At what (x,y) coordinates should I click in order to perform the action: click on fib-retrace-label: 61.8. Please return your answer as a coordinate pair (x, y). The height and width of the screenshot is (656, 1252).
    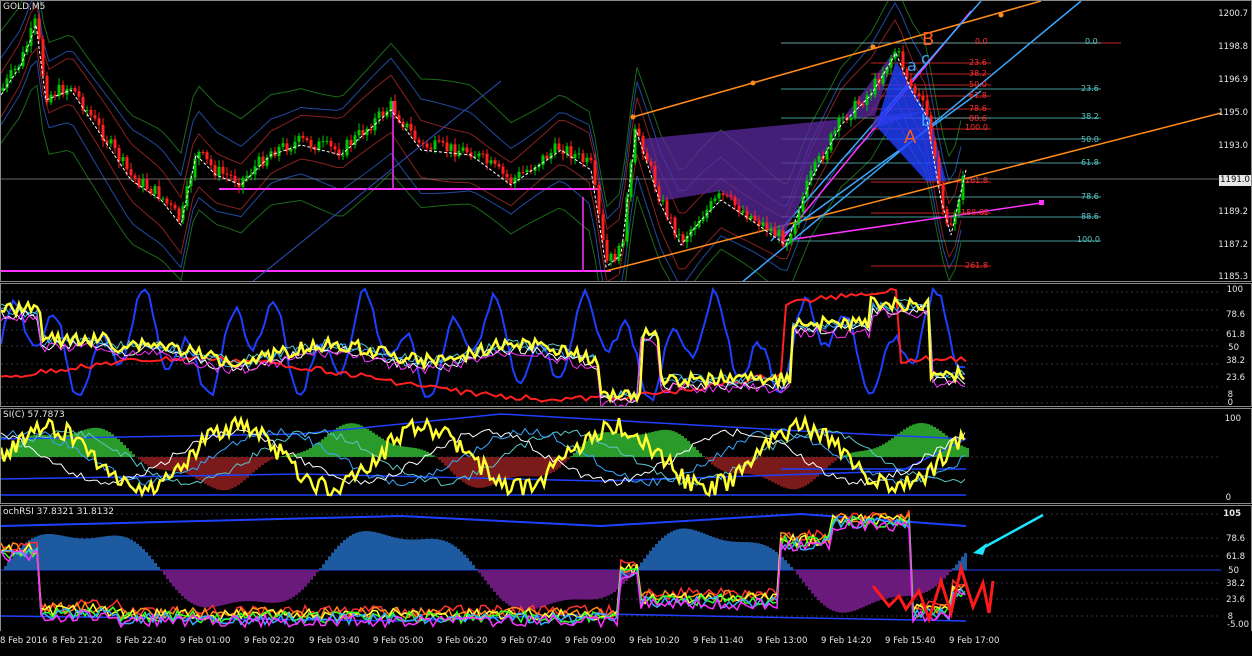
    Looking at the image, I should click on (1090, 162).